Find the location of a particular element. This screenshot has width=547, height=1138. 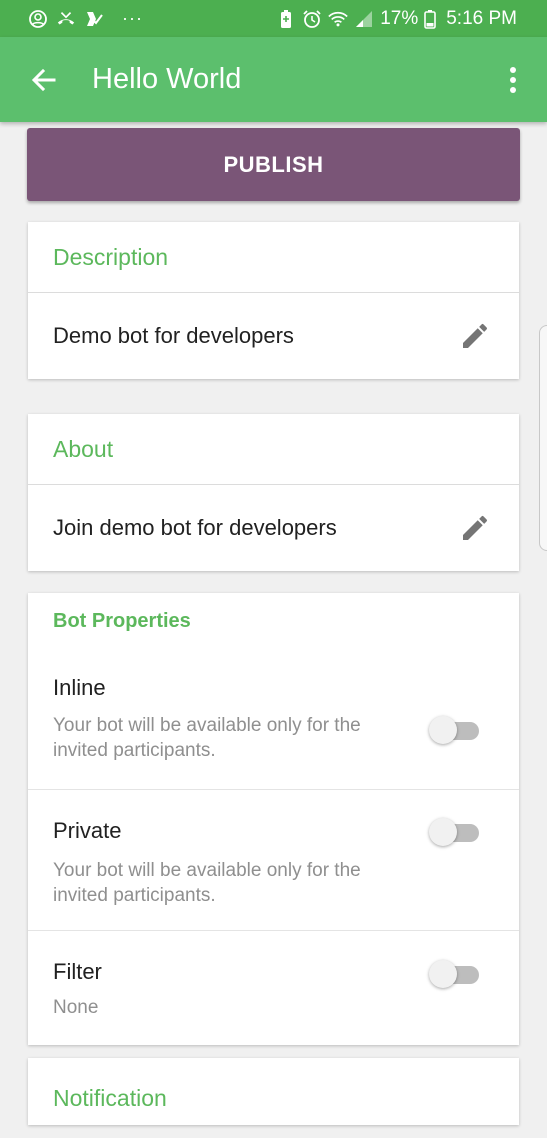

notification-header: Notification is located at coordinates (110, 1097).